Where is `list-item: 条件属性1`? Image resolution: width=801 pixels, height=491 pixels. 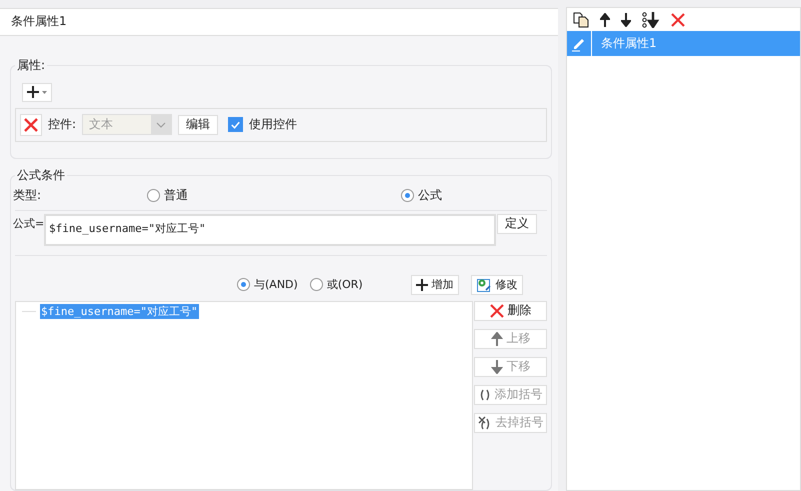 list-item: 条件属性1 is located at coordinates (683, 43).